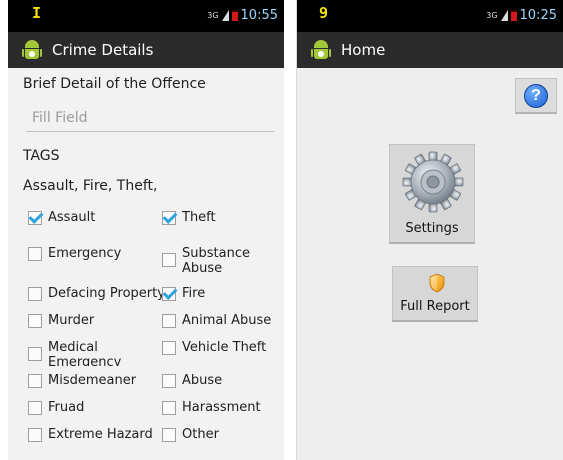 The image size is (563, 460). I want to click on checkbox-other: Other, so click(190, 434).